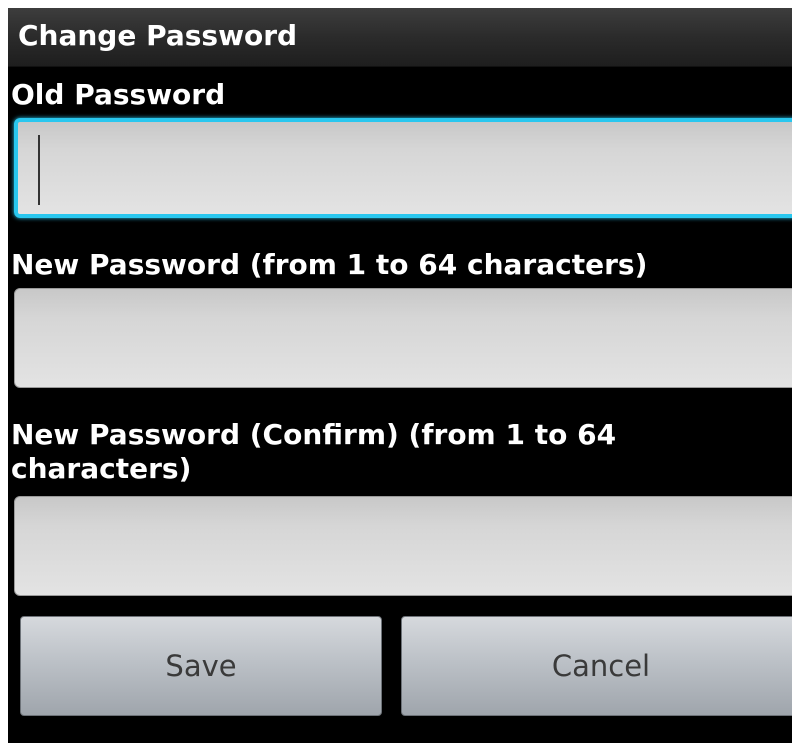  I want to click on new-password-field, so click(403, 338).